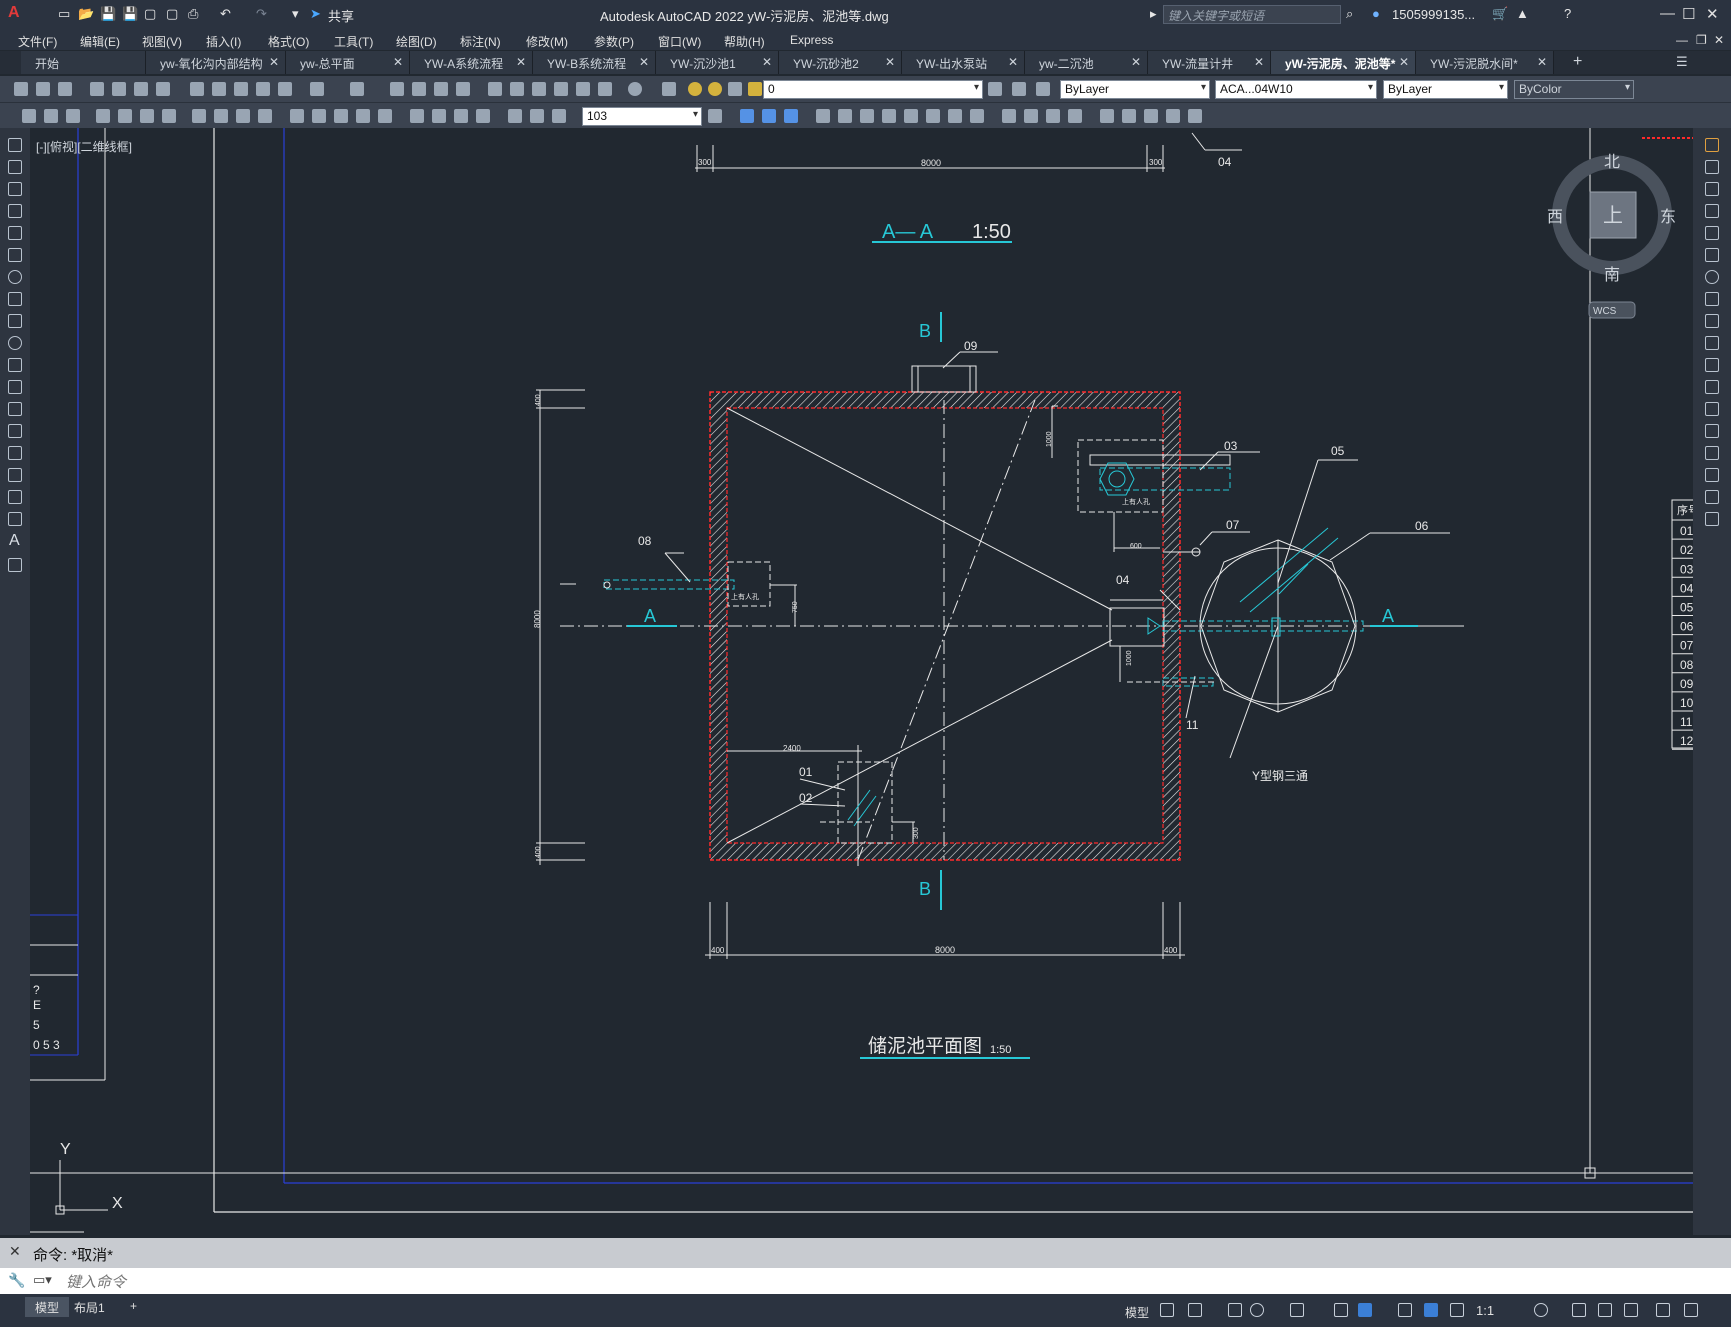 Image resolution: width=1731 pixels, height=1327 pixels. Describe the element at coordinates (744, 41) in the screenshot. I see `menu-help: 帮助(H)` at that location.